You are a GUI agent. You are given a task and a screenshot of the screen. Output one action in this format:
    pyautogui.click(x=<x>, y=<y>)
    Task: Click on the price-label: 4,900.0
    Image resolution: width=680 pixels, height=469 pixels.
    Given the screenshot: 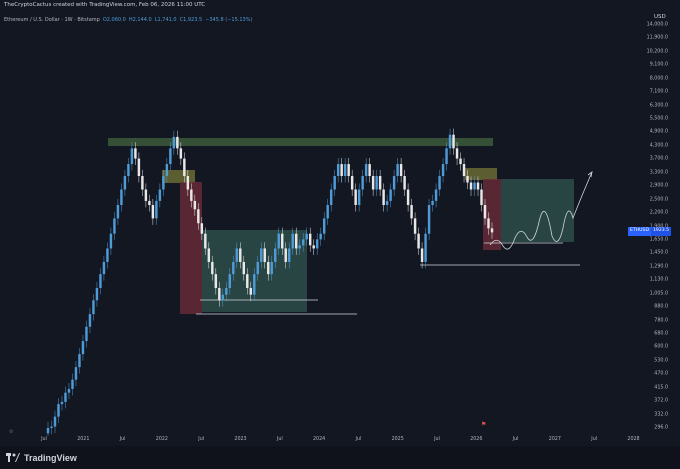 What is the action you would take?
    pyautogui.click(x=658, y=132)
    